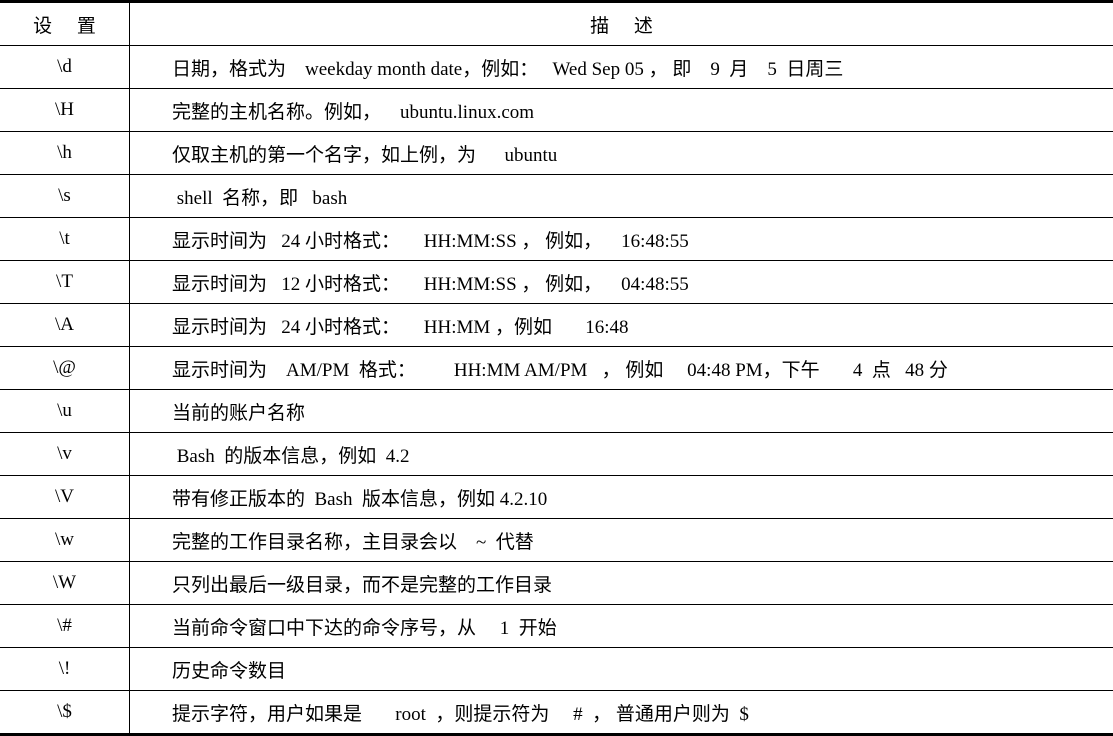 The image size is (1113, 736). I want to click on description-text: 显示时间为 12 小时格式： HH:MM:SS ， 例如， 04:48:55, so click(409, 282).